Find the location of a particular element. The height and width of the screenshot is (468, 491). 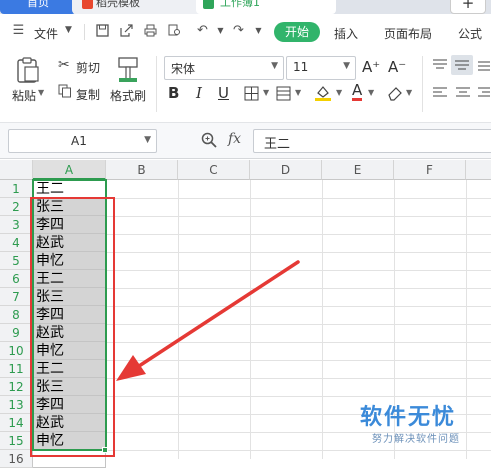

watermark-title: 软件无忧 is located at coordinates (408, 417).